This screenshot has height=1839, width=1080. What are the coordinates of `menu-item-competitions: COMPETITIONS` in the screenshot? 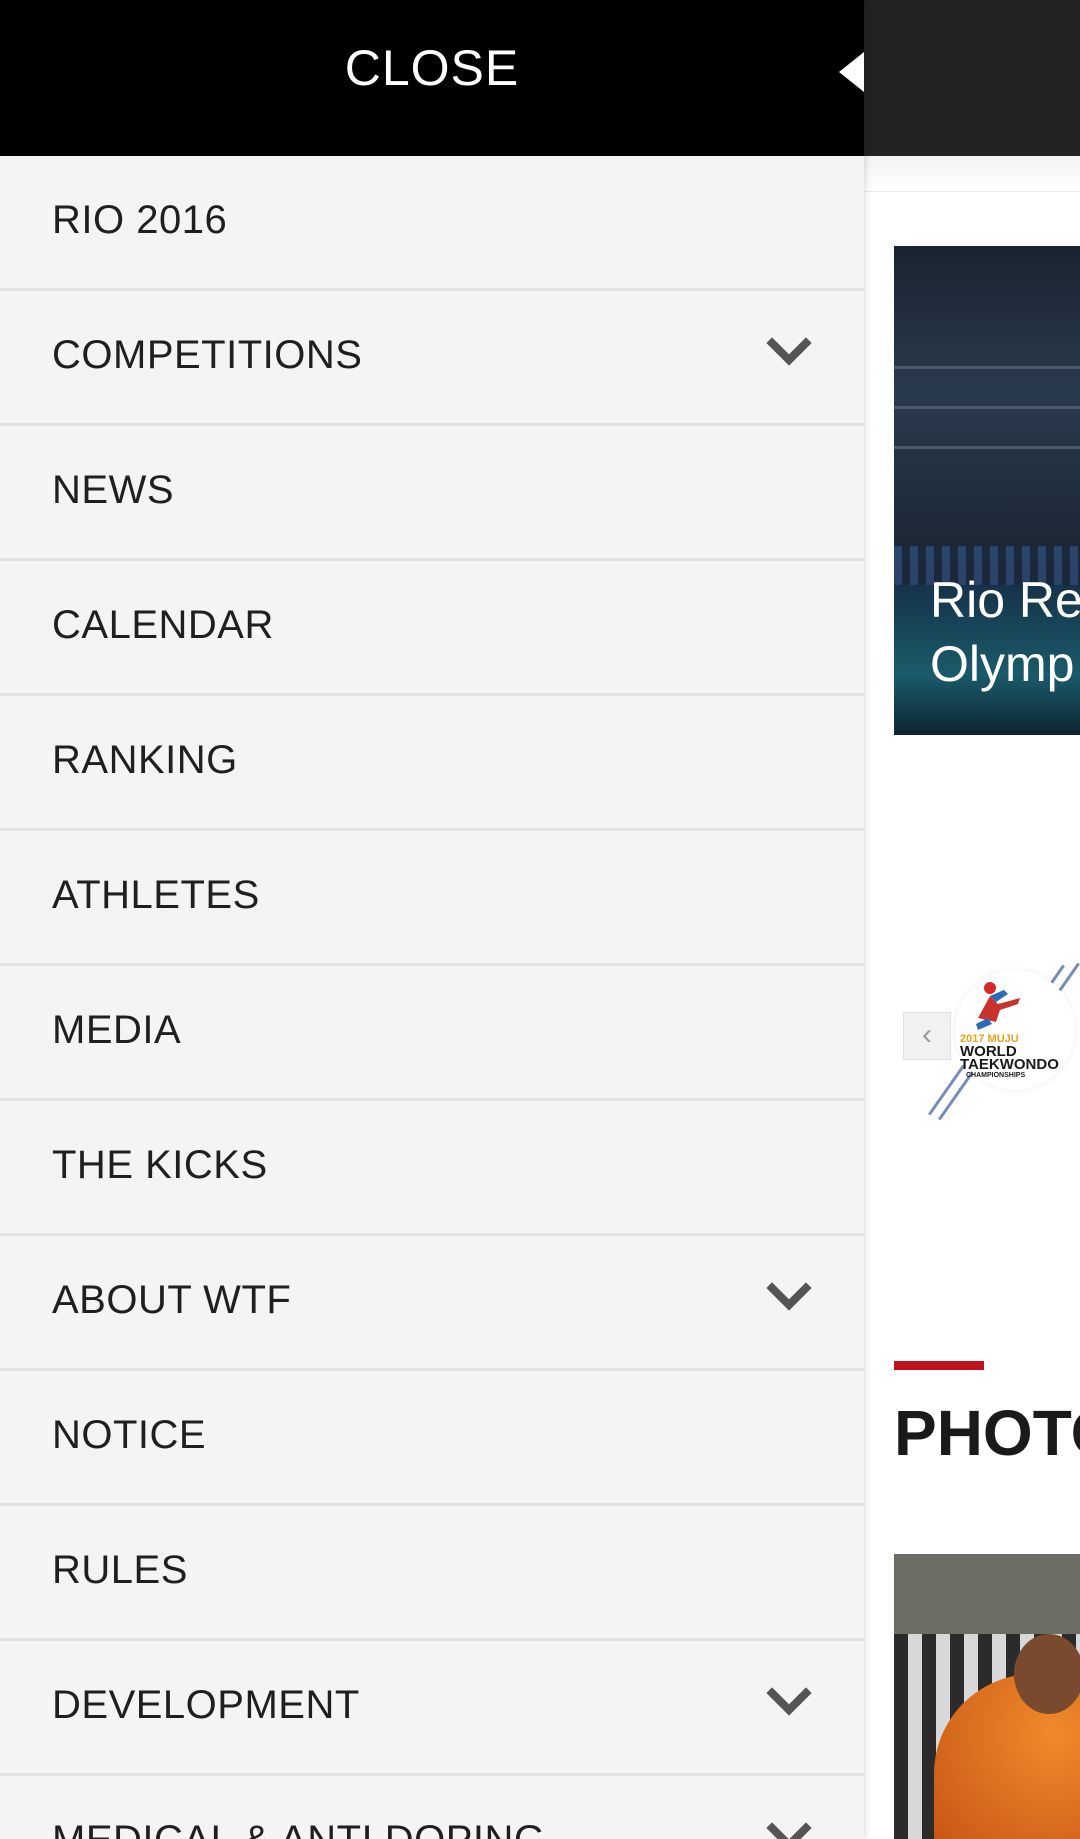 It's located at (432, 358).